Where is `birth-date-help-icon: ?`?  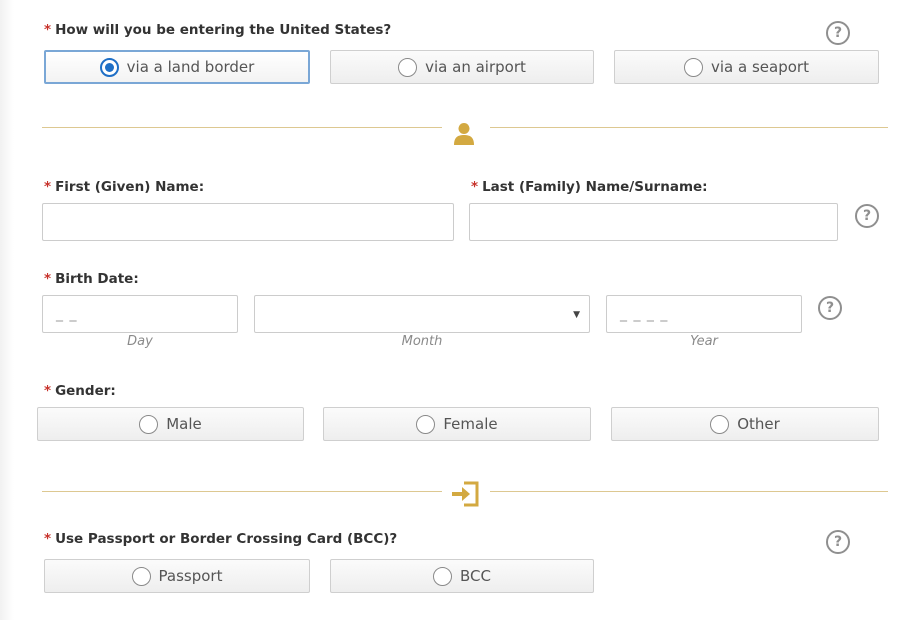 birth-date-help-icon: ? is located at coordinates (830, 308).